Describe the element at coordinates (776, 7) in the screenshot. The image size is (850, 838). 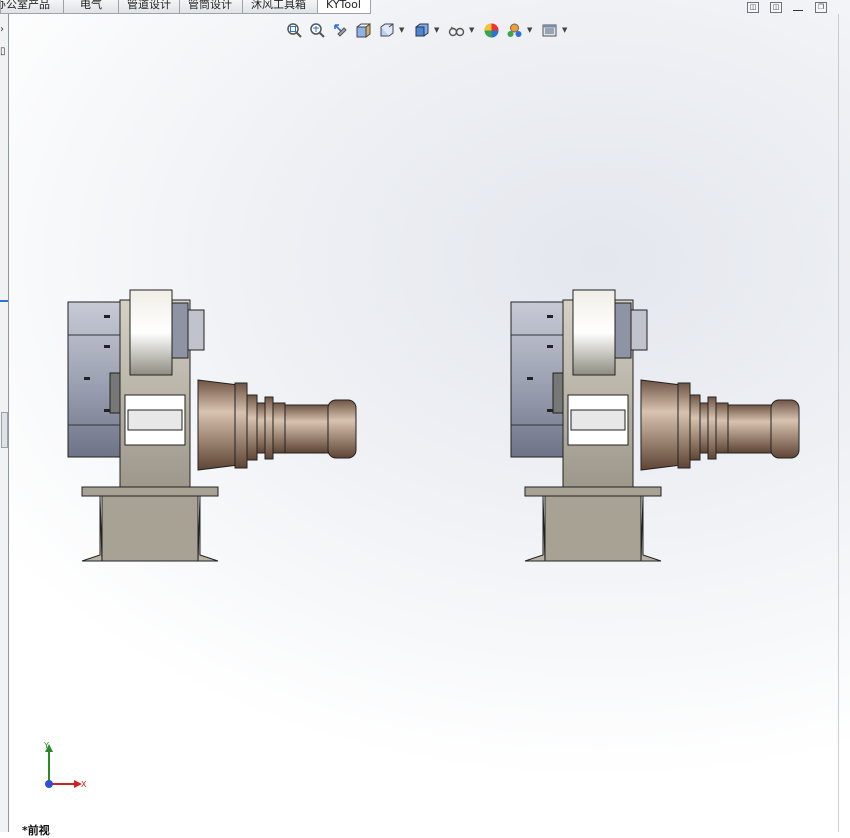
I see `tile-vertical-icon: ◫` at that location.